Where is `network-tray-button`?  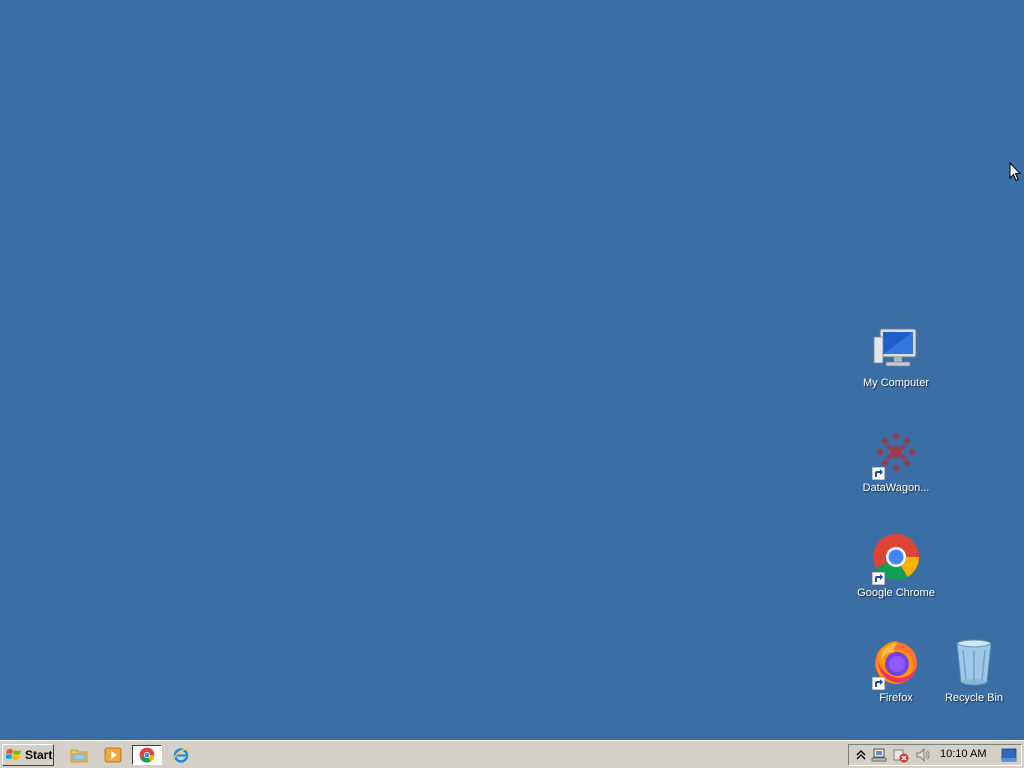
network-tray-button is located at coordinates (879, 755).